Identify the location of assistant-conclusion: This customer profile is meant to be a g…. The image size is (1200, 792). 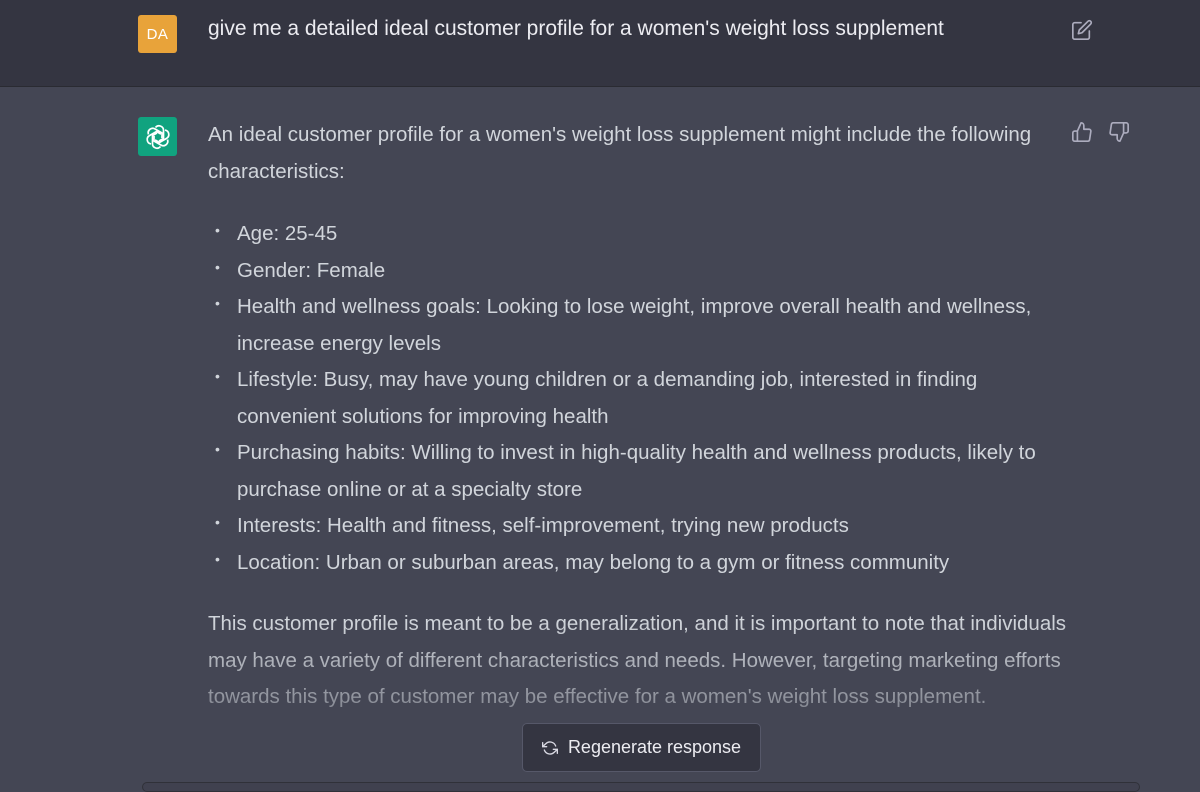
(637, 660).